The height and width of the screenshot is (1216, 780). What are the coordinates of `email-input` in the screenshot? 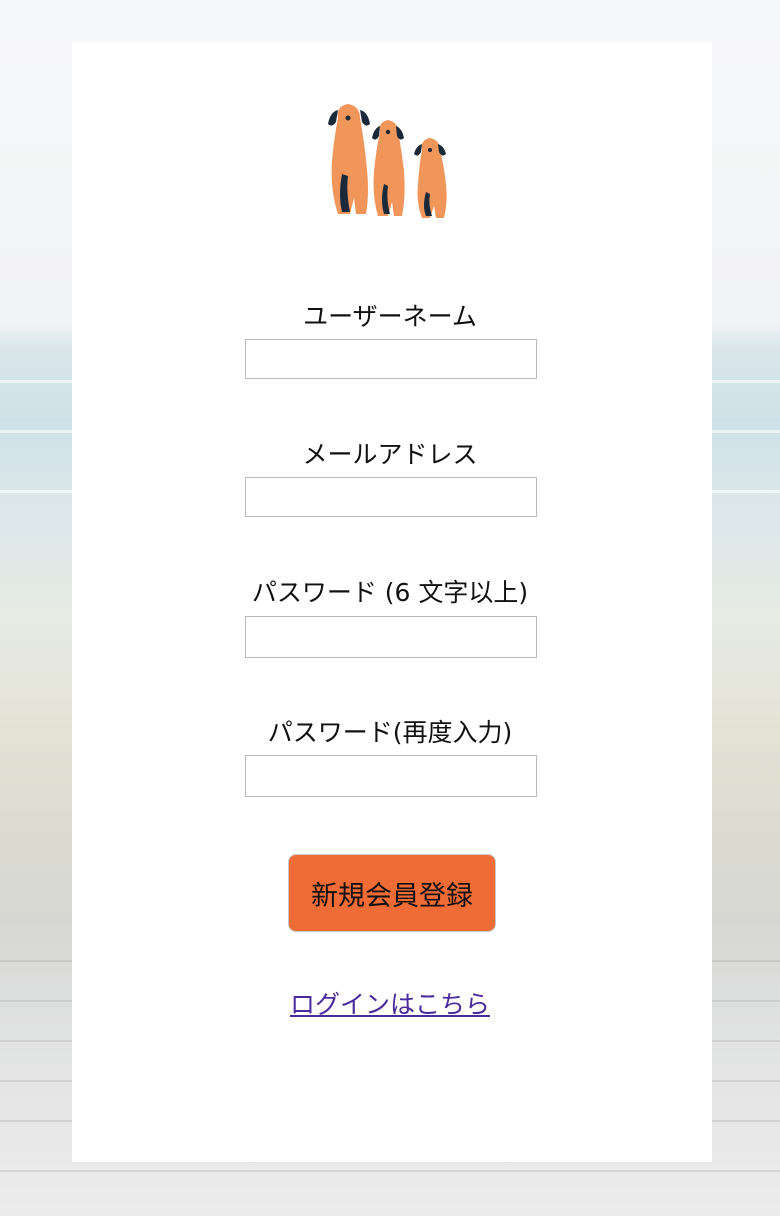 It's located at (391, 497).